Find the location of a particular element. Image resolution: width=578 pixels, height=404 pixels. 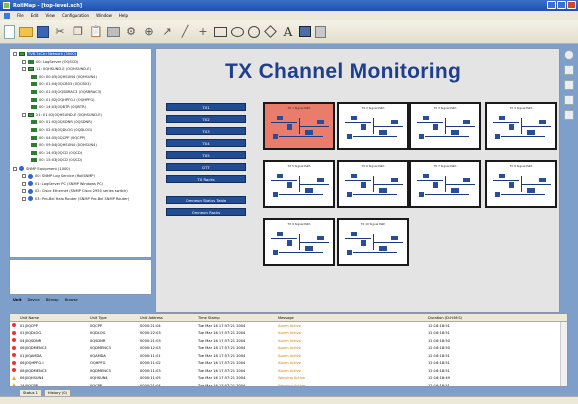

tree-item: 00: 00:05|0QHSUN4 (0QHSUN4) is located at coordinates (64, 76).